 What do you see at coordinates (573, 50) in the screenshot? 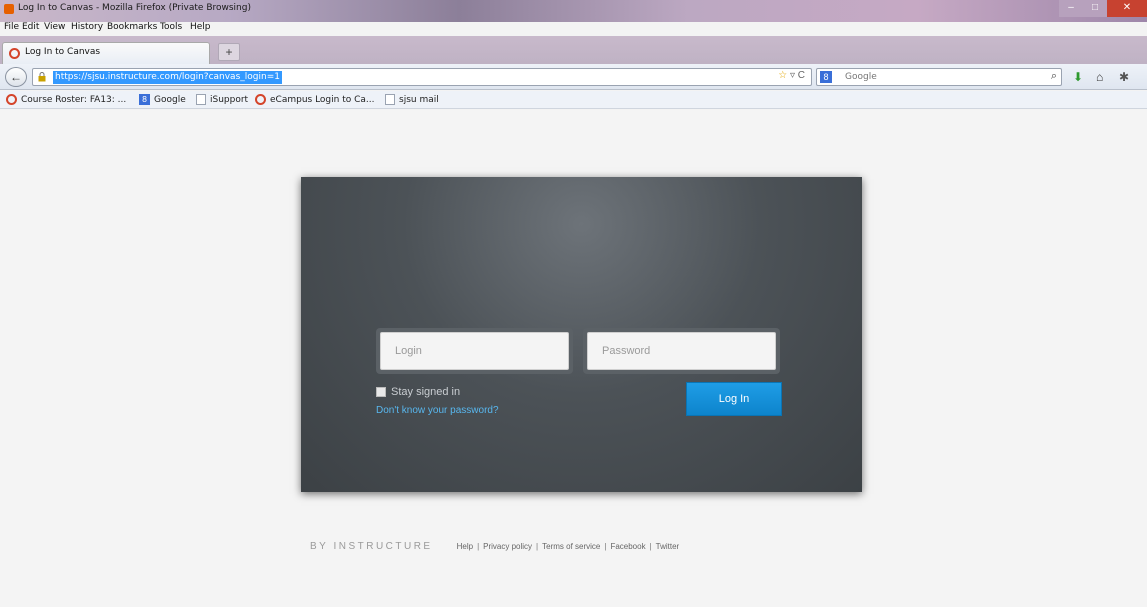
I see `tab-strip: Log In to Canvas +` at bounding box center [573, 50].